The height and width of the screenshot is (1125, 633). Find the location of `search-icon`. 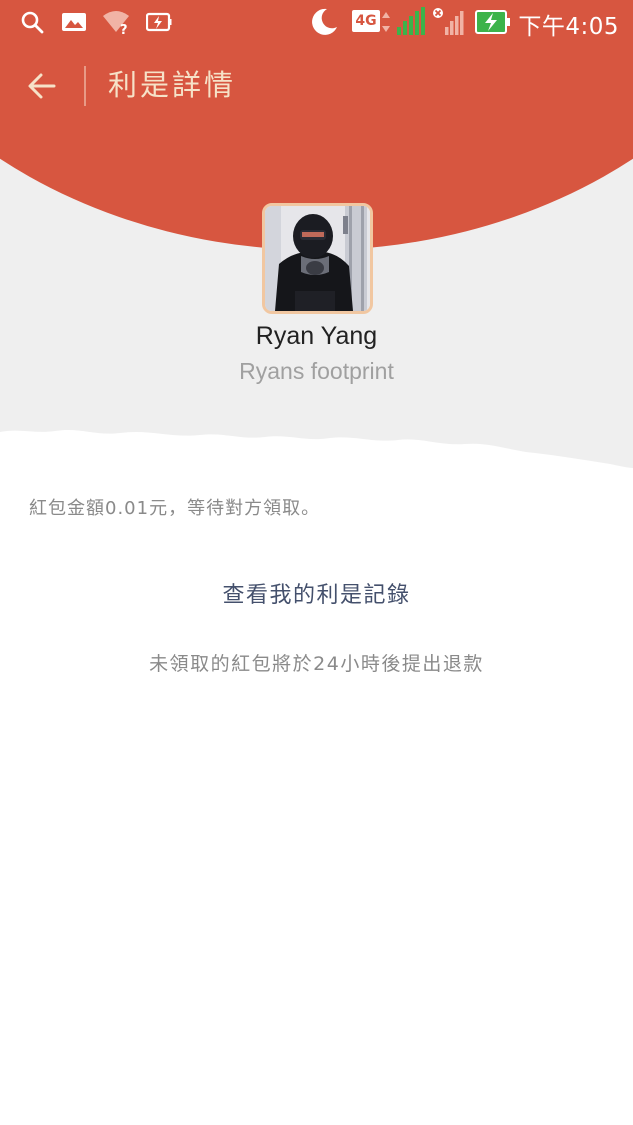

search-icon is located at coordinates (32, 22).